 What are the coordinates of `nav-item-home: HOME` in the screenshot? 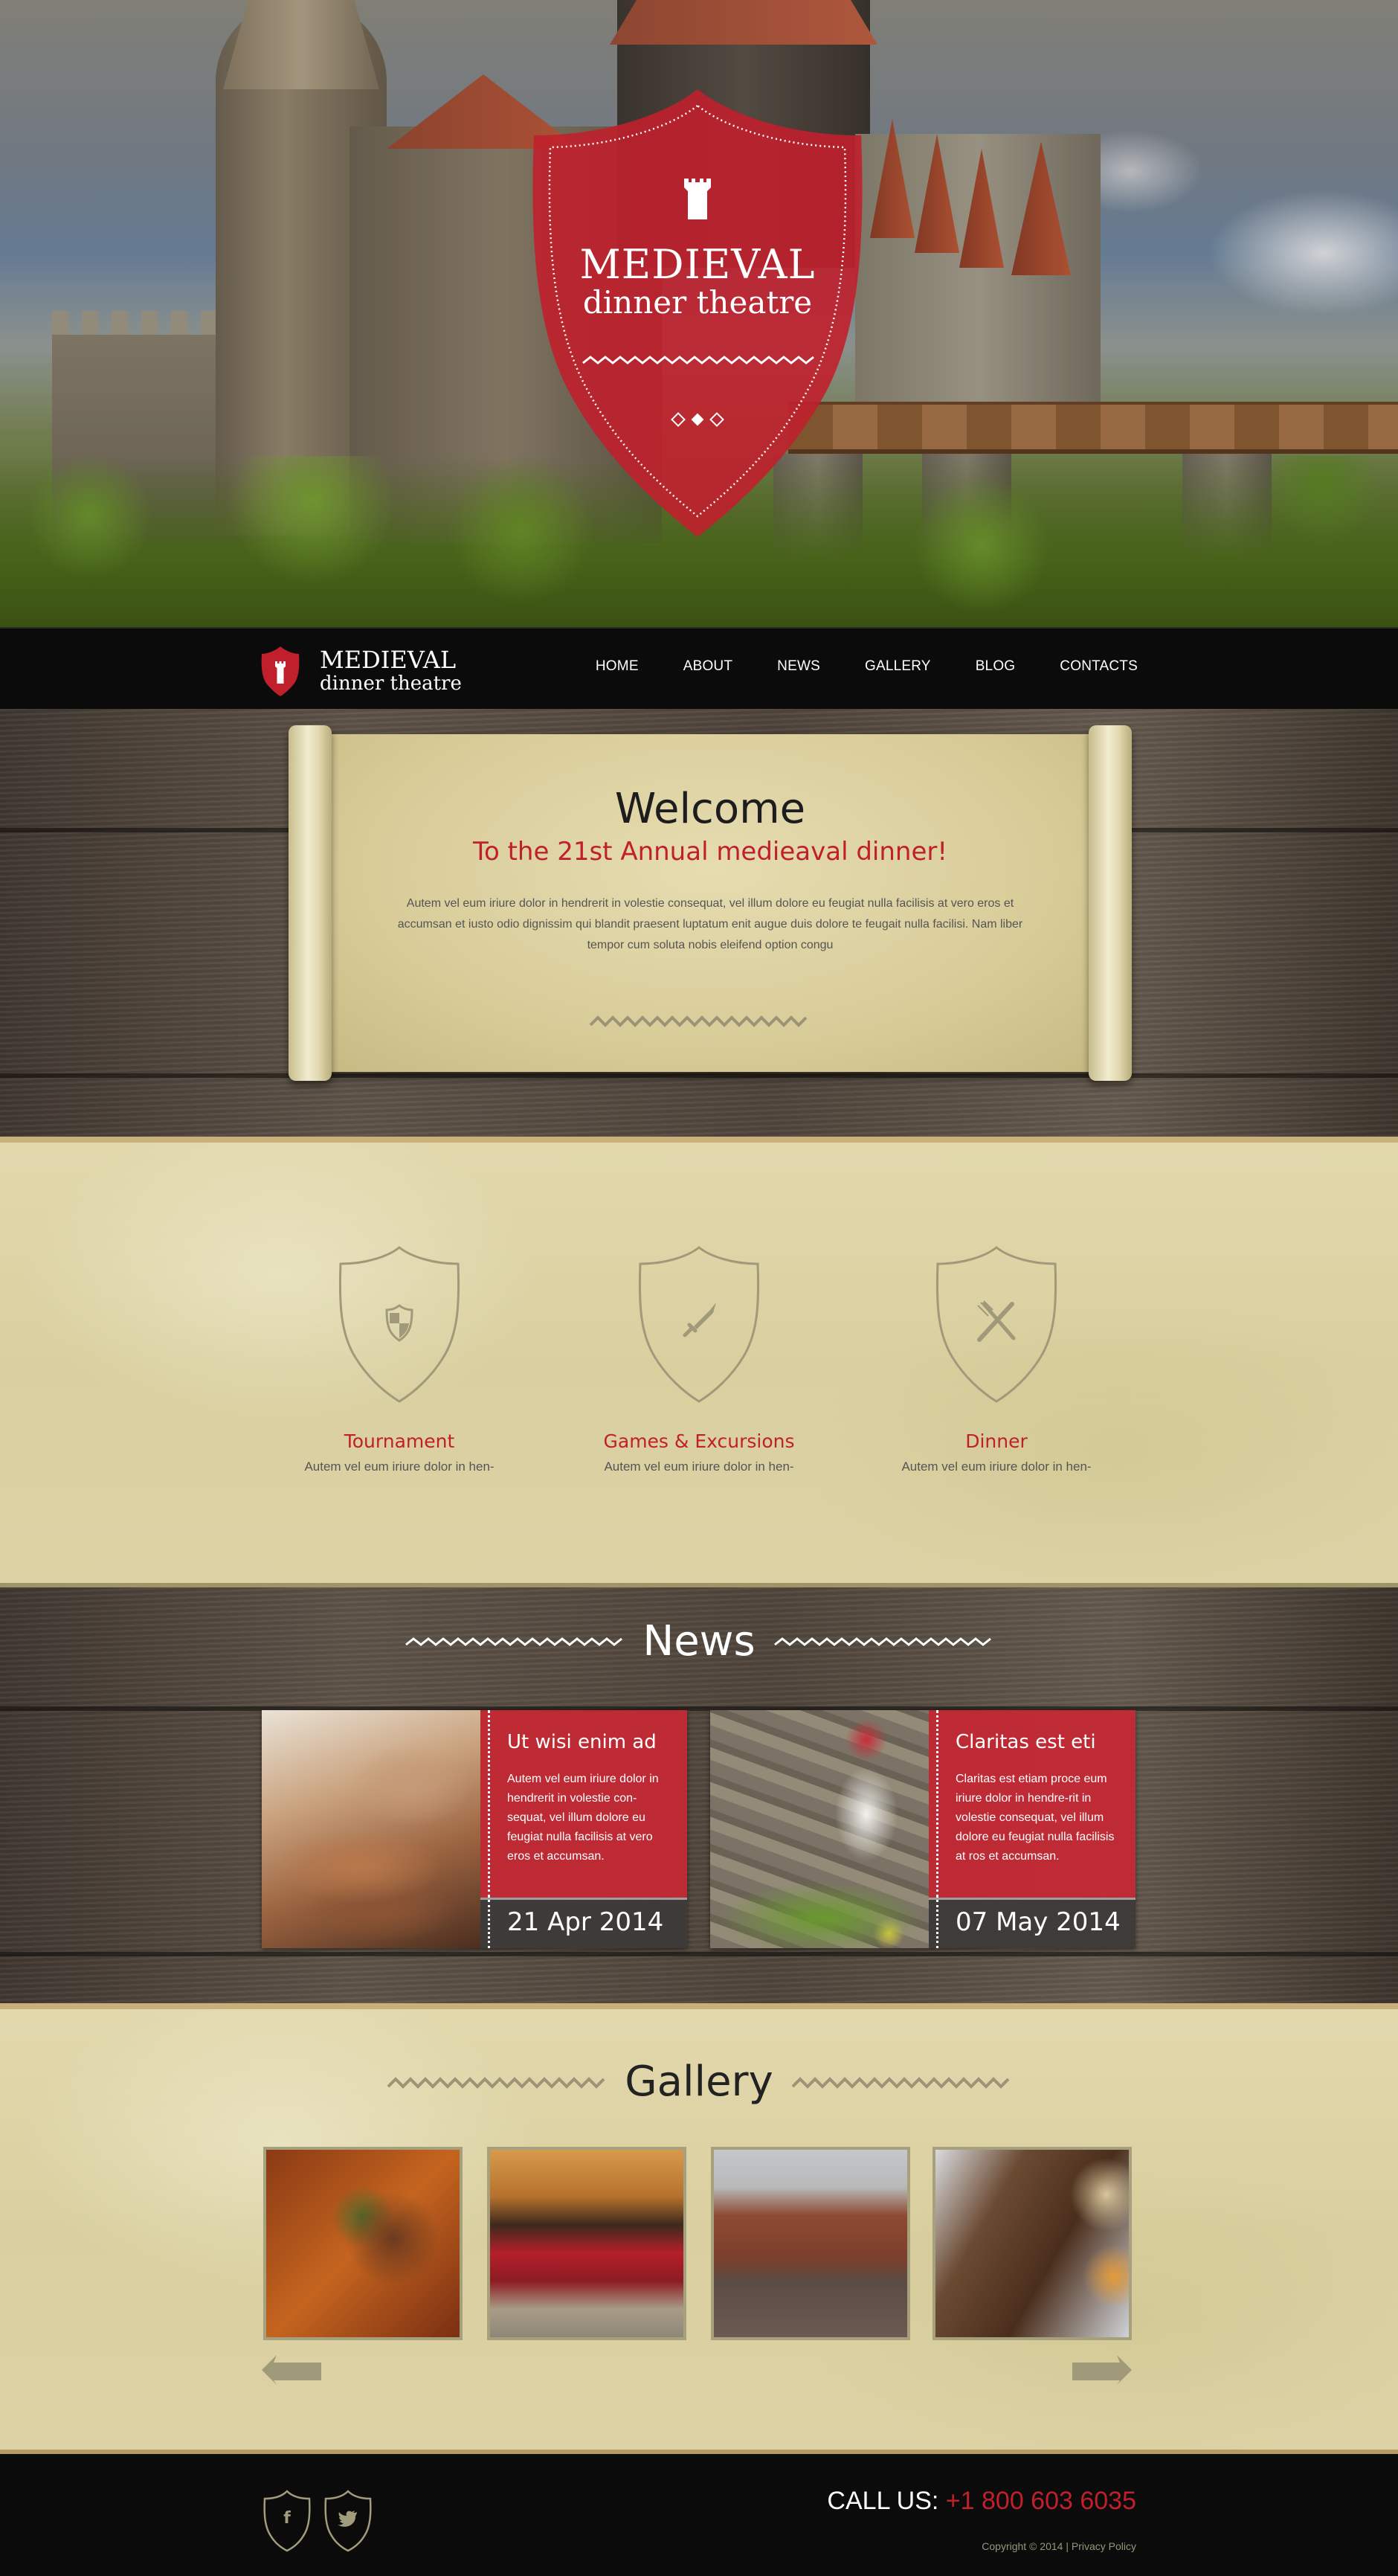 It's located at (617, 666).